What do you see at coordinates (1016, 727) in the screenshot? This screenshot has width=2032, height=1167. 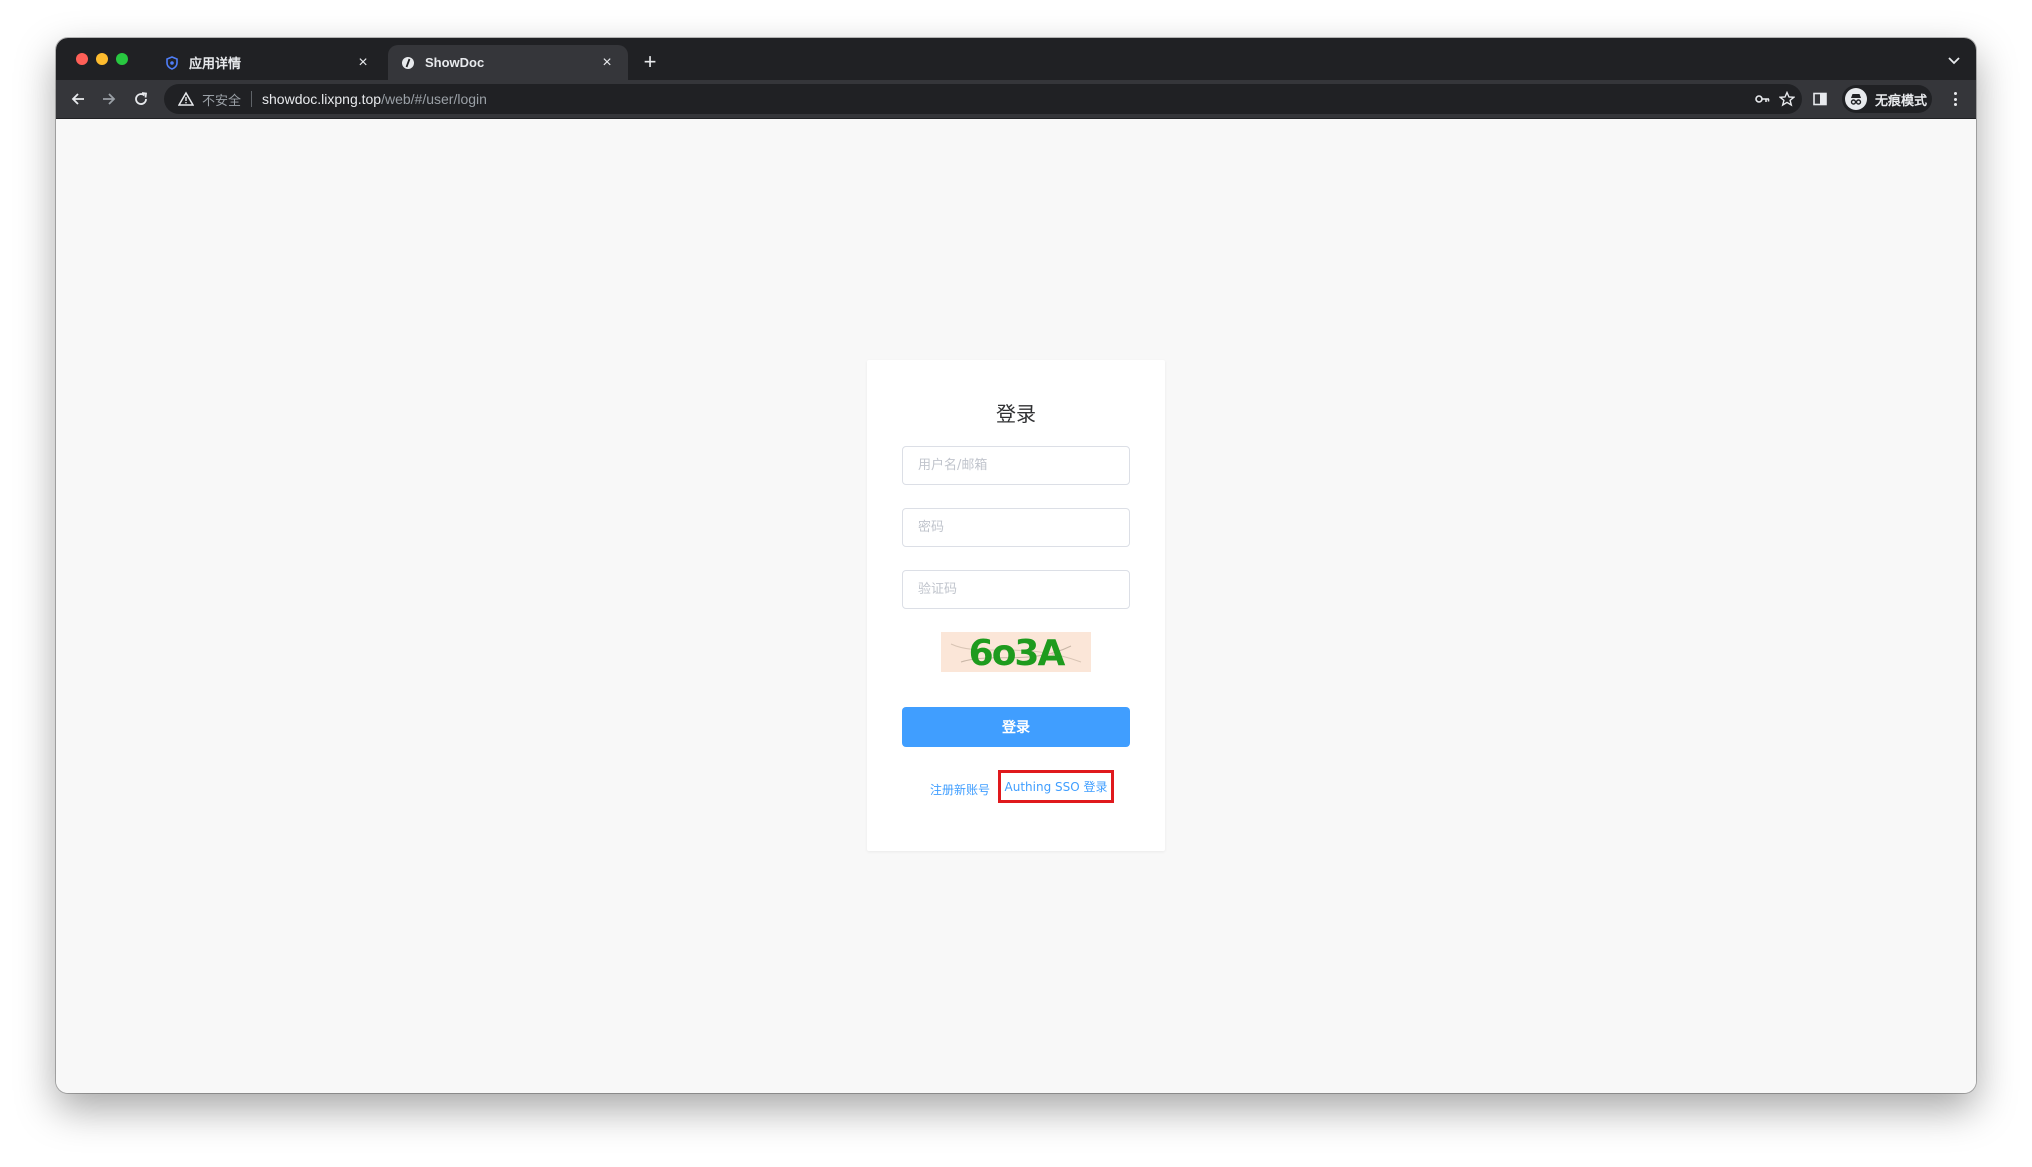 I see `login-button: 登录` at bounding box center [1016, 727].